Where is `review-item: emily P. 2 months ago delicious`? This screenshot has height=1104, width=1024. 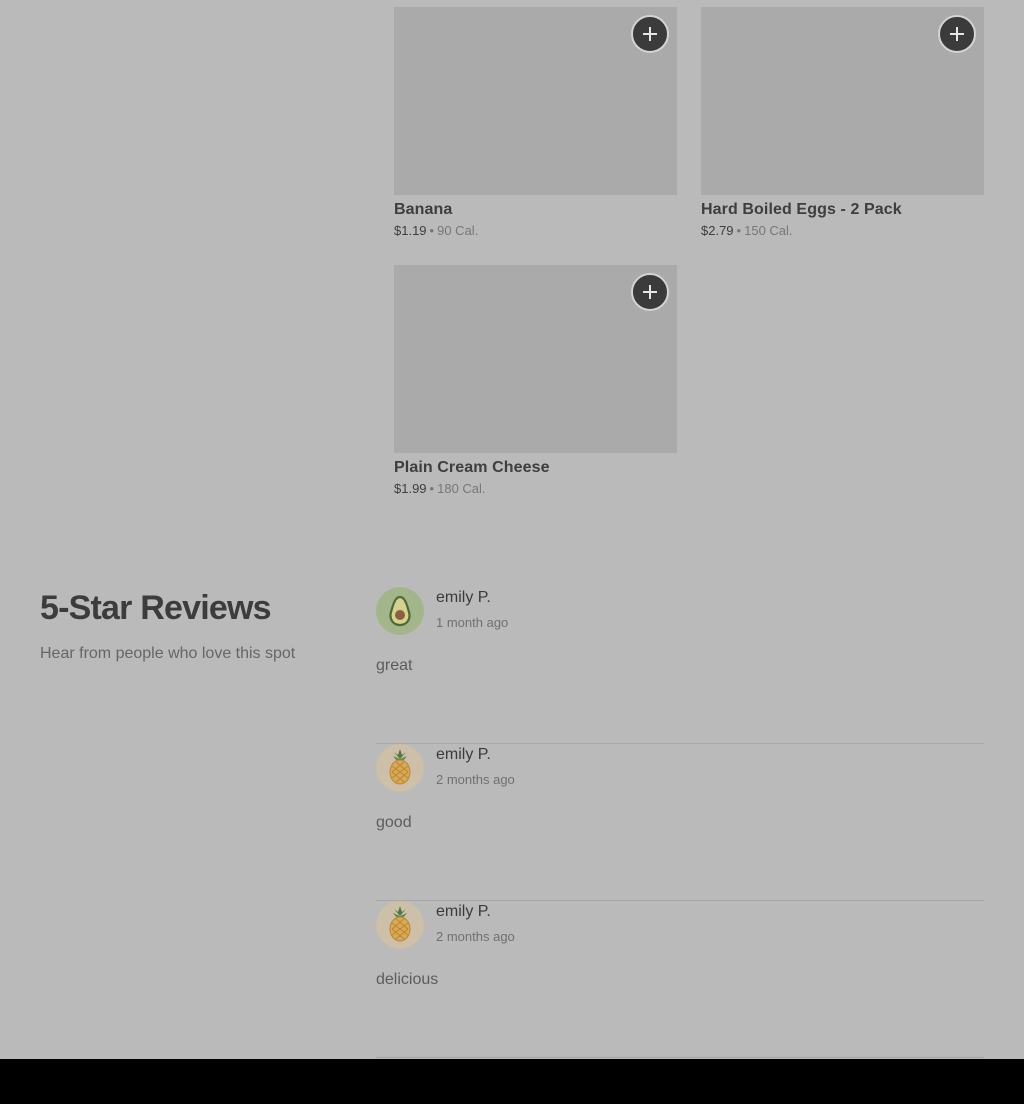
review-item: emily P. 2 months ago delicious is located at coordinates (680, 979).